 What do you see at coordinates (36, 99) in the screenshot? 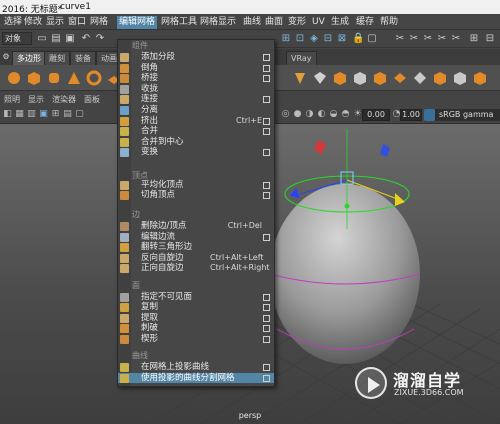
I see `panel-menu-show: 显示` at bounding box center [36, 99].